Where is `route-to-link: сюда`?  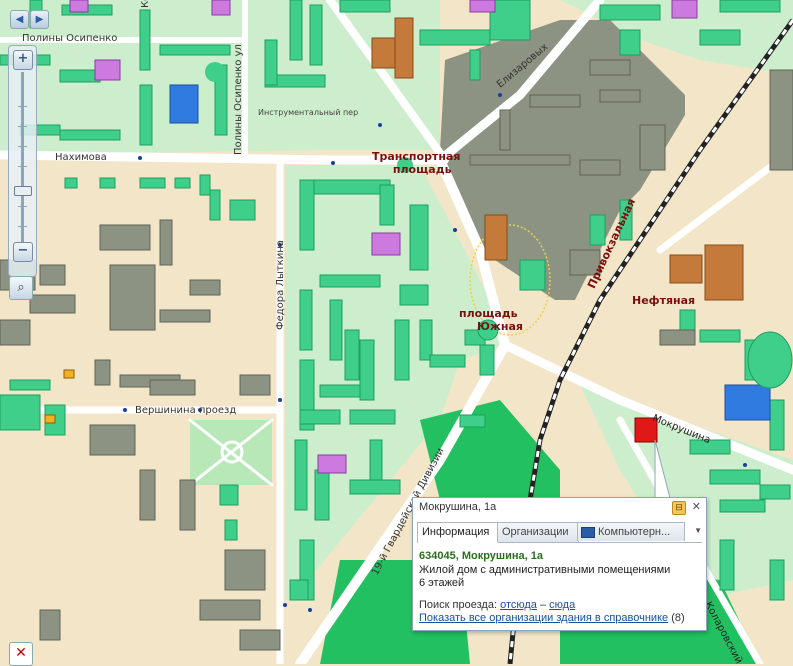 route-to-link: сюда is located at coordinates (562, 605).